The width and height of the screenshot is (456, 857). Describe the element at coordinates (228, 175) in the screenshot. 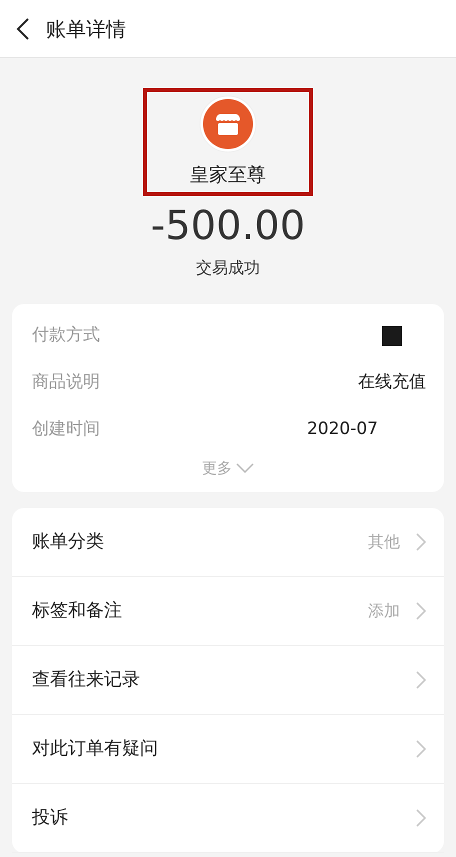

I see `merchant-name: 皇家至尊` at that location.